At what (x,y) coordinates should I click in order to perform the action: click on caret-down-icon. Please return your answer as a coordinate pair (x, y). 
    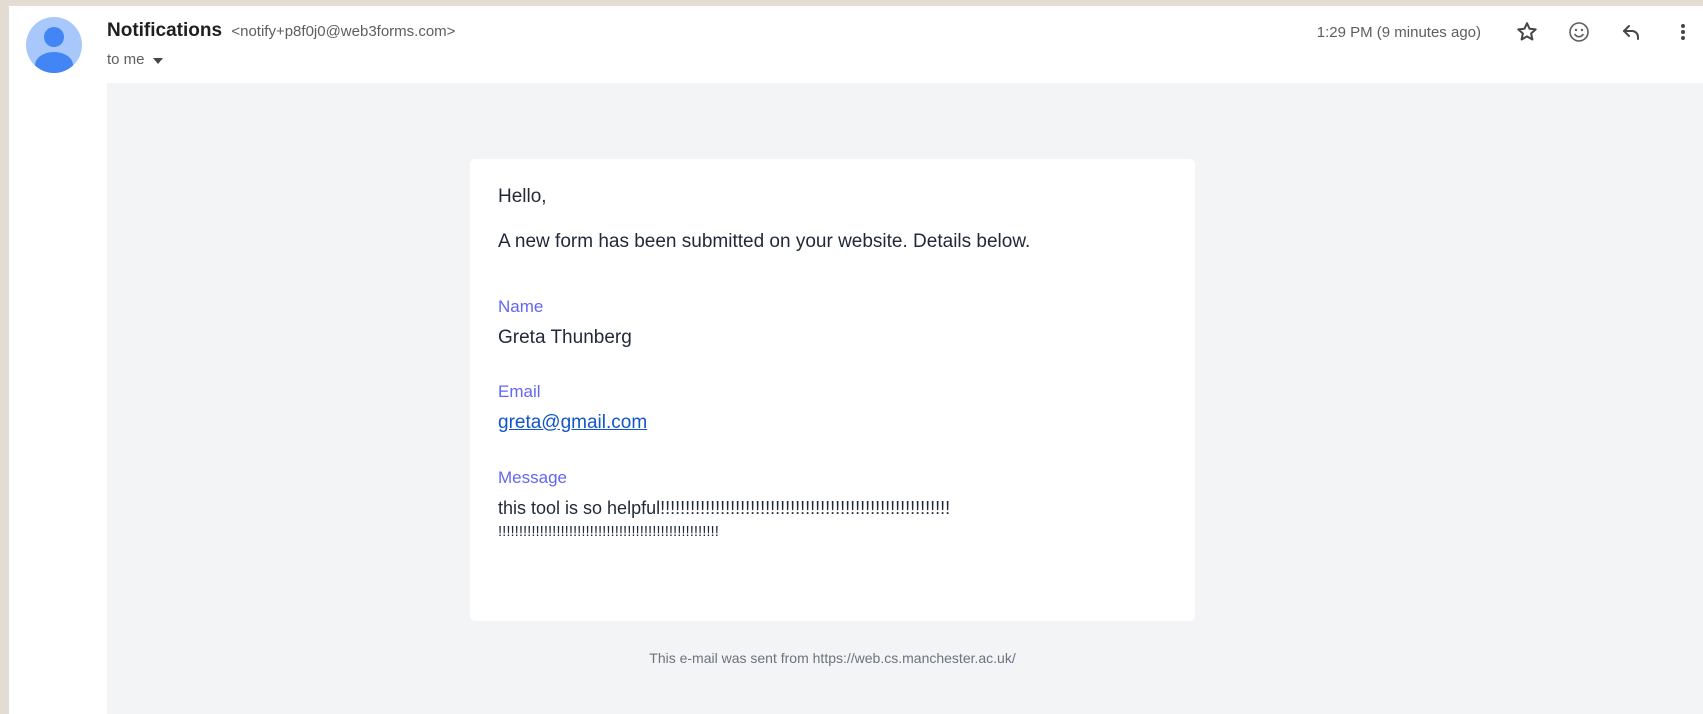
    Looking at the image, I should click on (157, 60).